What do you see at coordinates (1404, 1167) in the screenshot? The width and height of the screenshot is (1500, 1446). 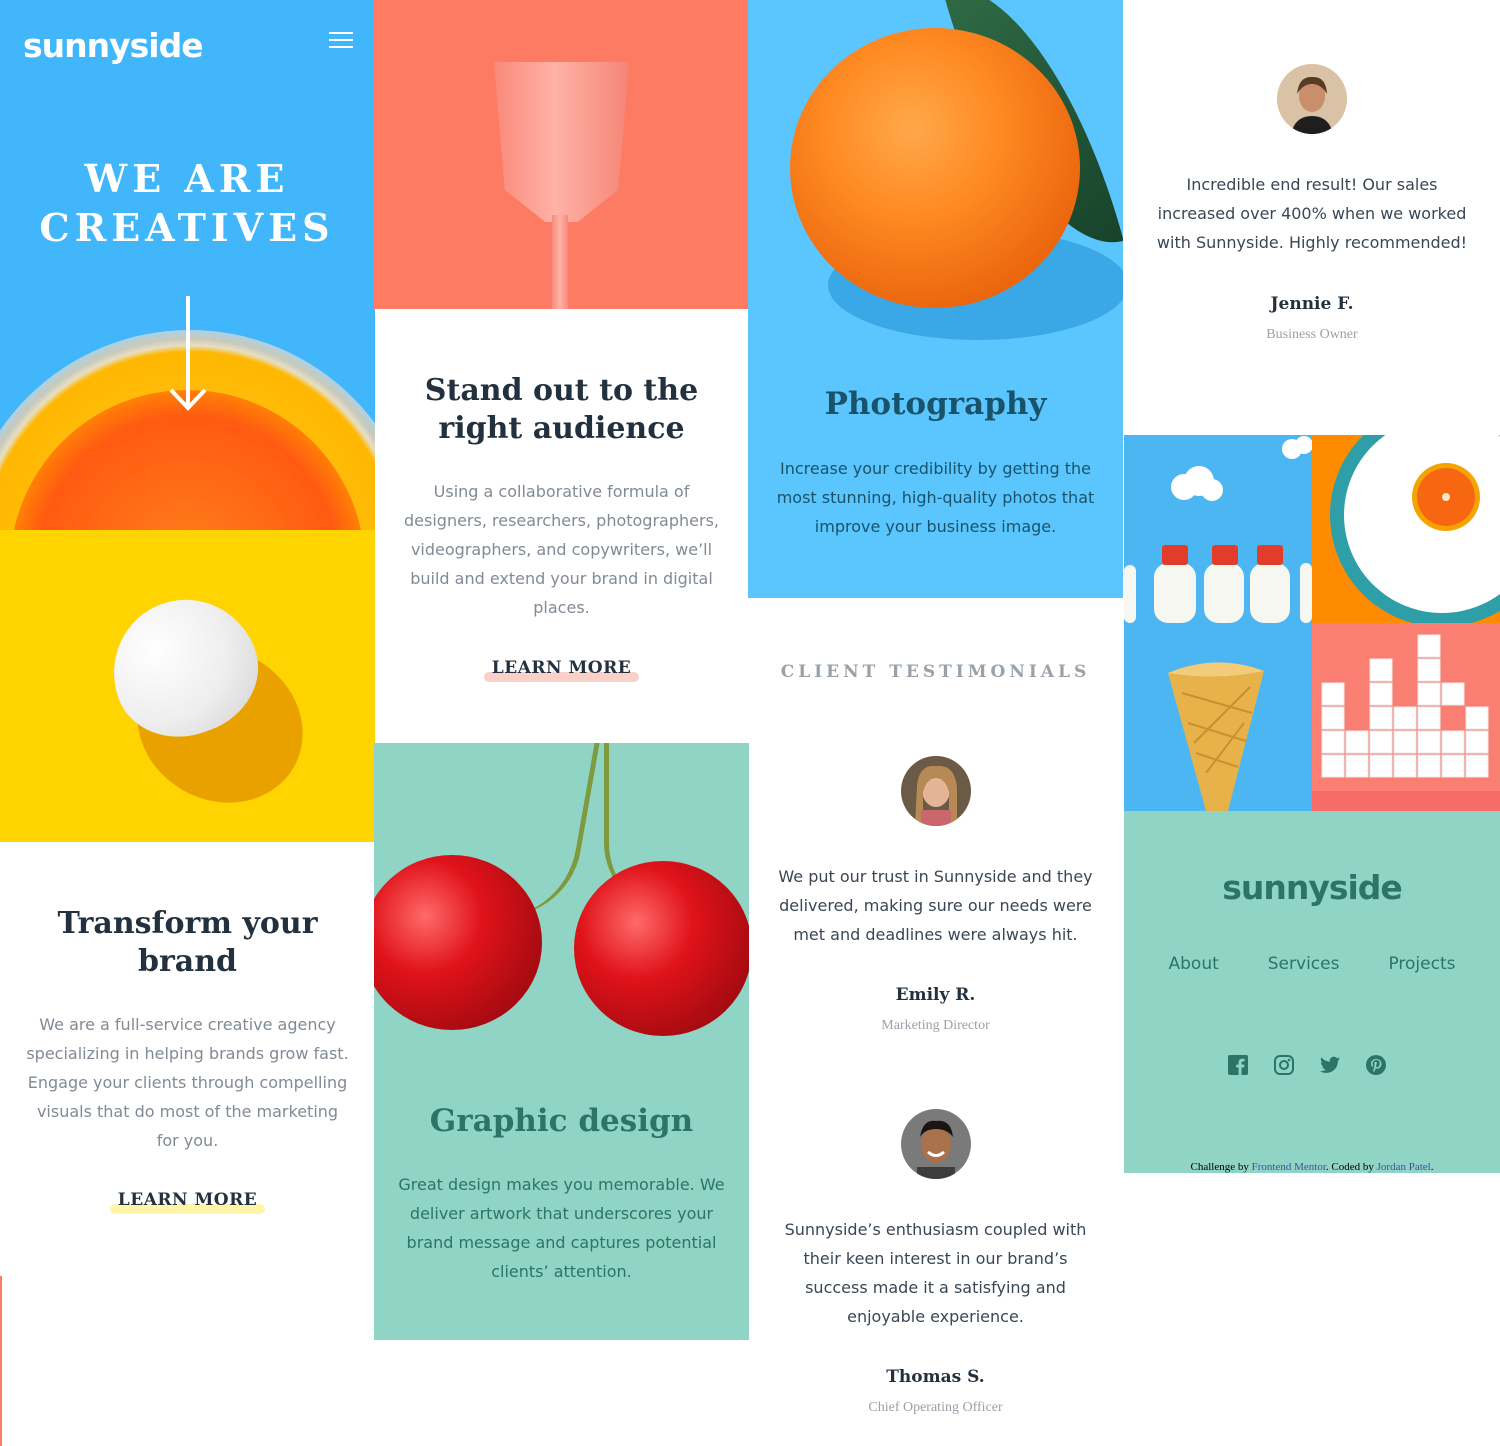 I see `author-link: Jordan Patel` at bounding box center [1404, 1167].